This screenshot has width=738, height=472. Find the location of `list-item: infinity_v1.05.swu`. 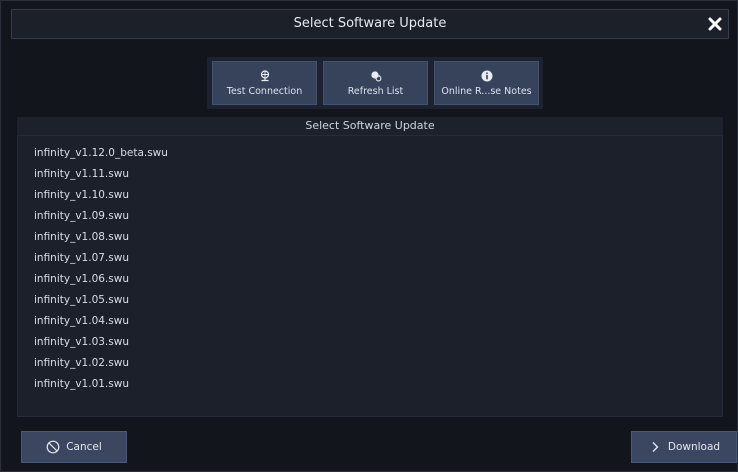

list-item: infinity_v1.05.swu is located at coordinates (370, 300).